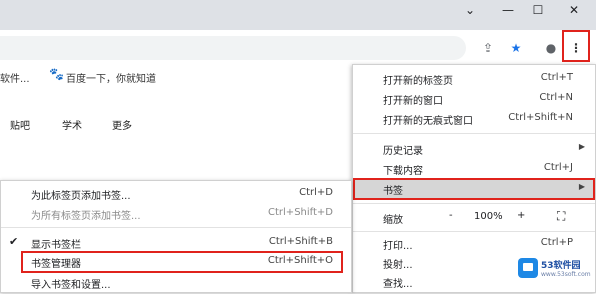 This screenshot has width=596, height=294. I want to click on shortcut: Ctrl+Shift+B, so click(300, 241).